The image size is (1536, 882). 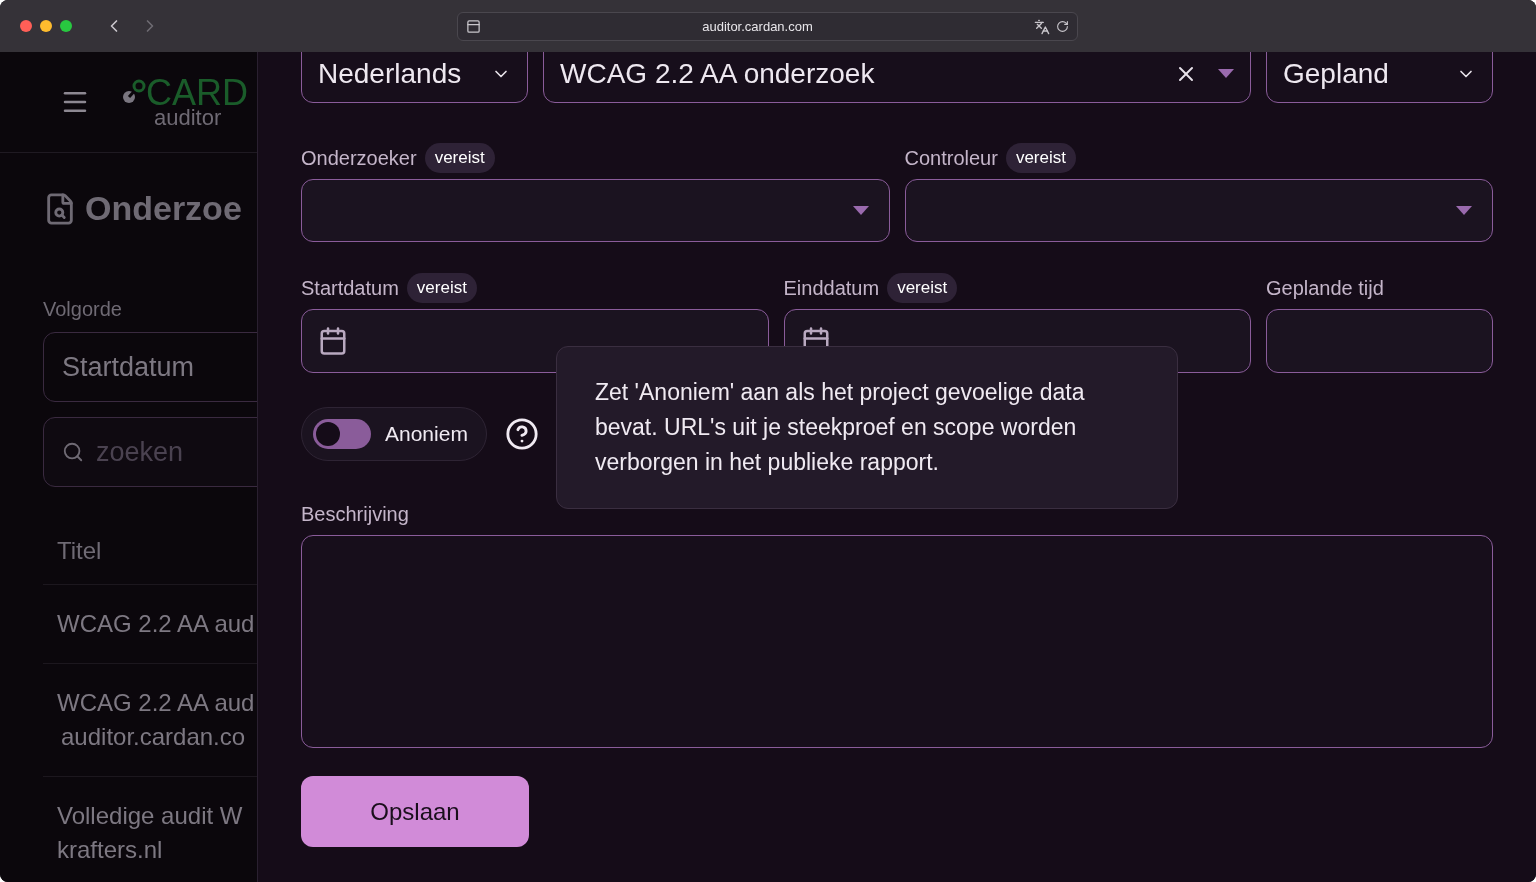 I want to click on save-button: Opslaan, so click(x=415, y=811).